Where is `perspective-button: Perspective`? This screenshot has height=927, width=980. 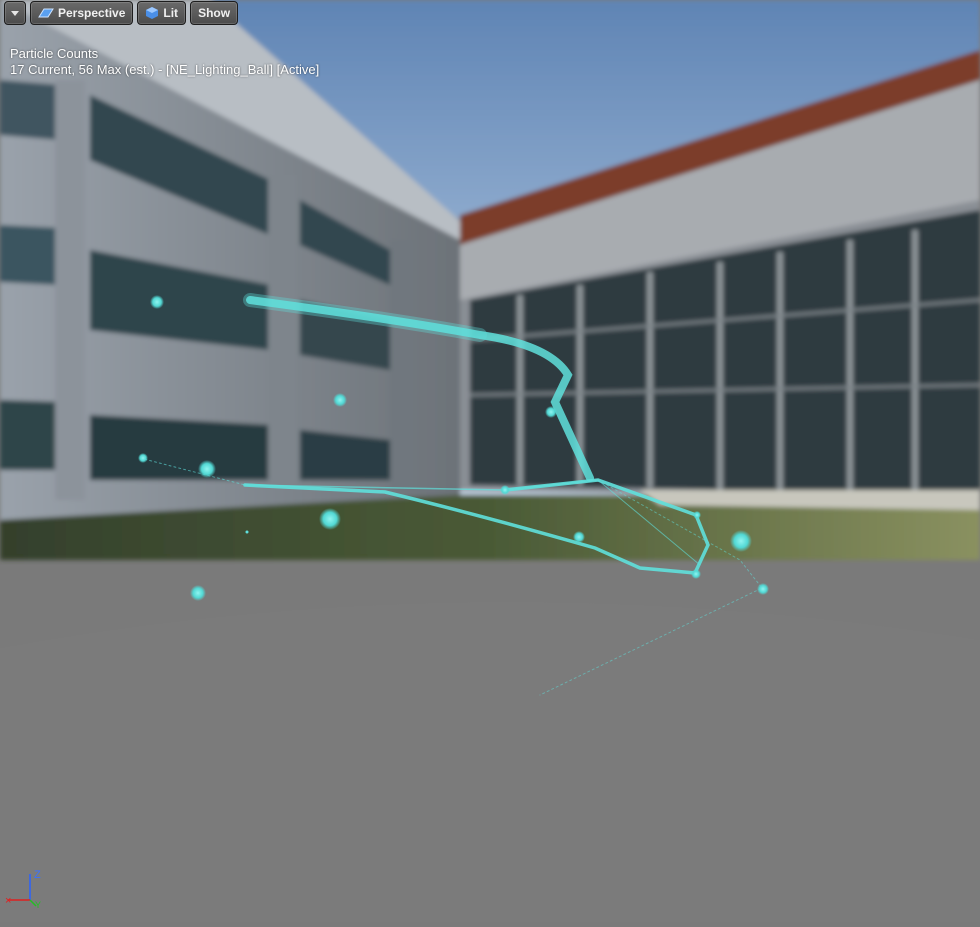 perspective-button: Perspective is located at coordinates (82, 13).